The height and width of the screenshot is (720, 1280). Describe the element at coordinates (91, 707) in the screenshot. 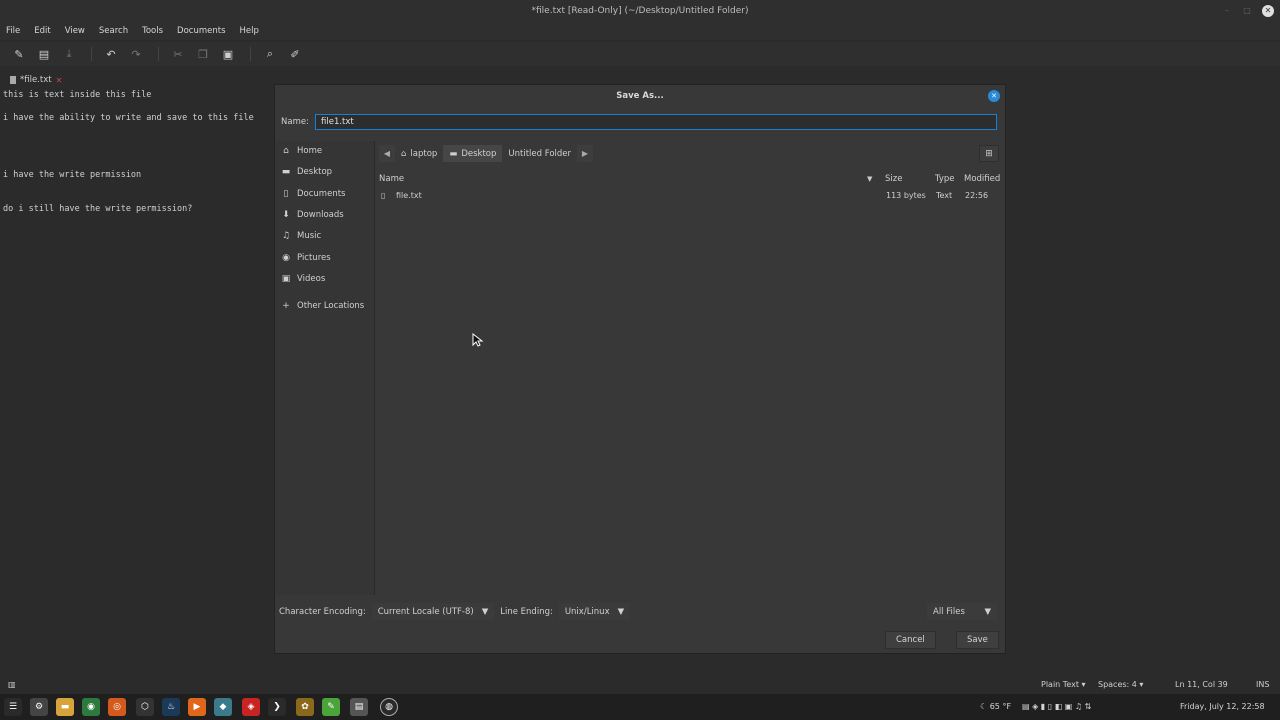

I see `chrome-app-icon: ◉` at that location.